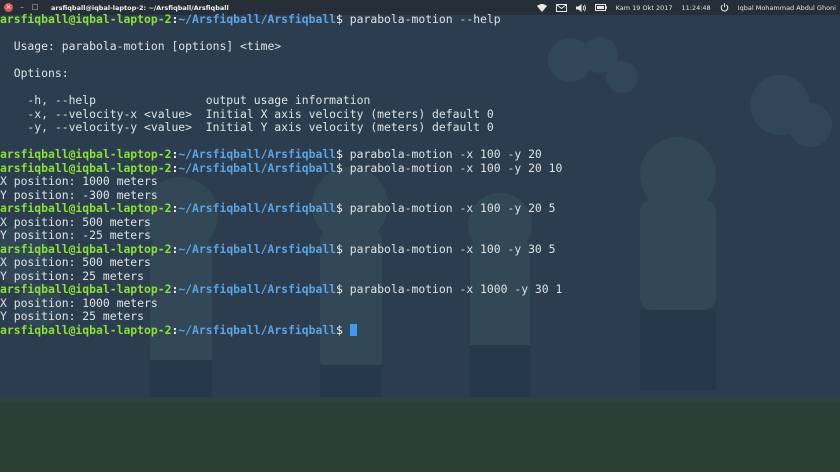  What do you see at coordinates (452, 167) in the screenshot?
I see `command-text: parabola-motion -x 100 -y 20 10` at bounding box center [452, 167].